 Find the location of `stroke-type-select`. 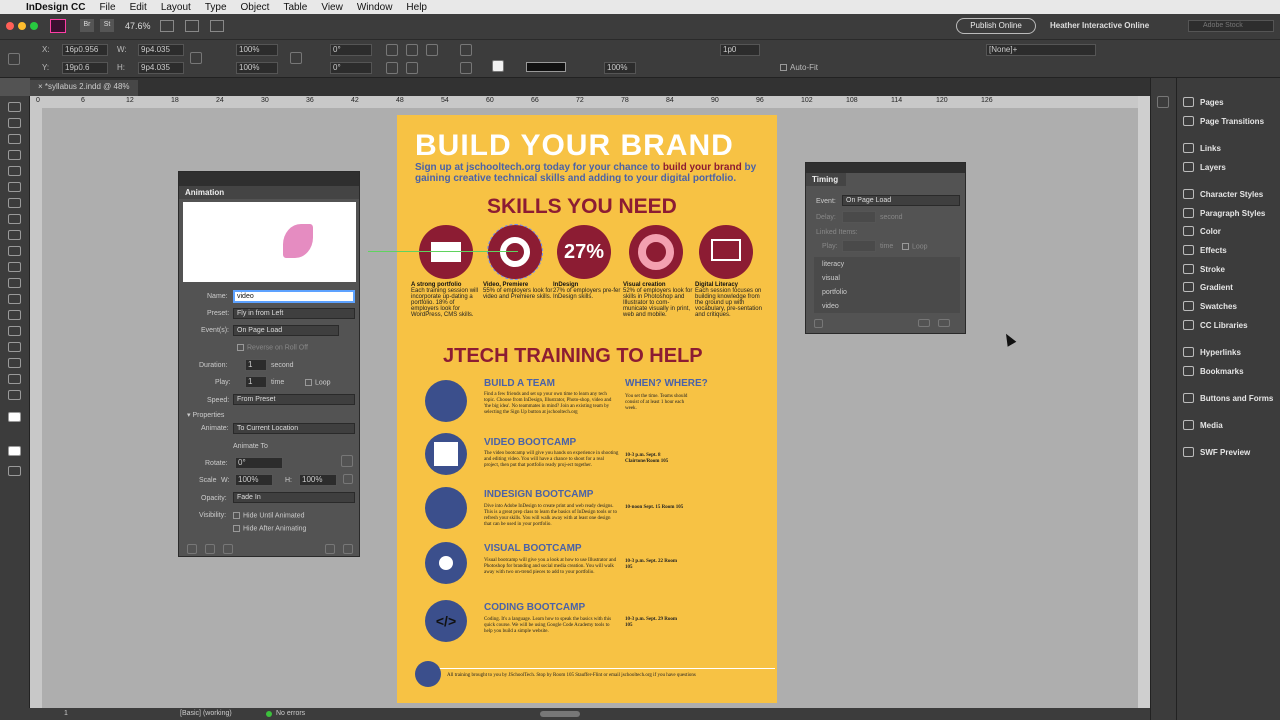

stroke-type-select is located at coordinates (546, 67).